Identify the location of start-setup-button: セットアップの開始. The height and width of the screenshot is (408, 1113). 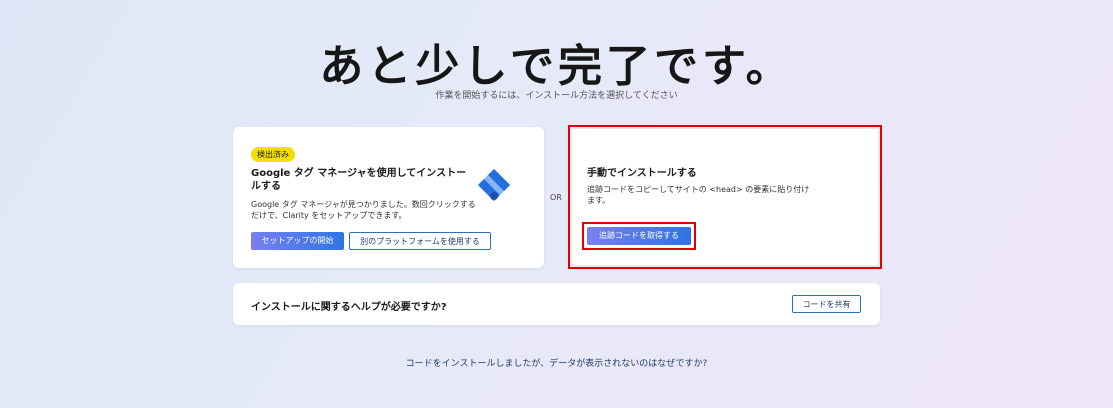
(297, 241).